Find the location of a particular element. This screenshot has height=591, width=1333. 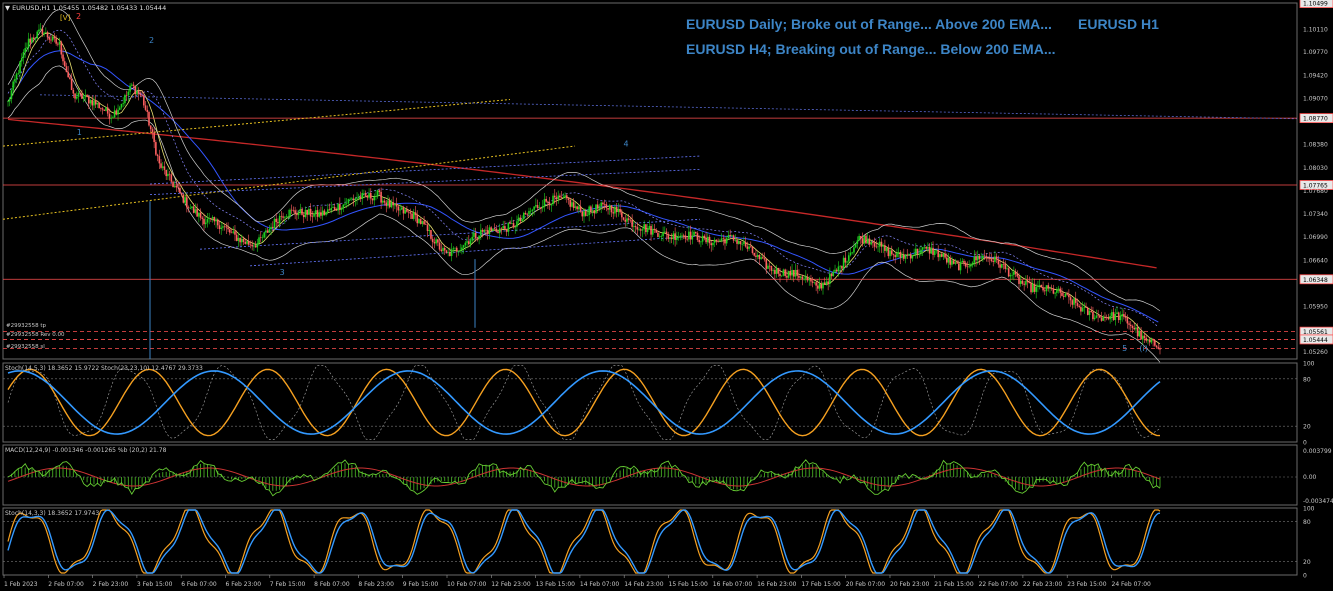

channel-yellow-upper is located at coordinates (256, 122).